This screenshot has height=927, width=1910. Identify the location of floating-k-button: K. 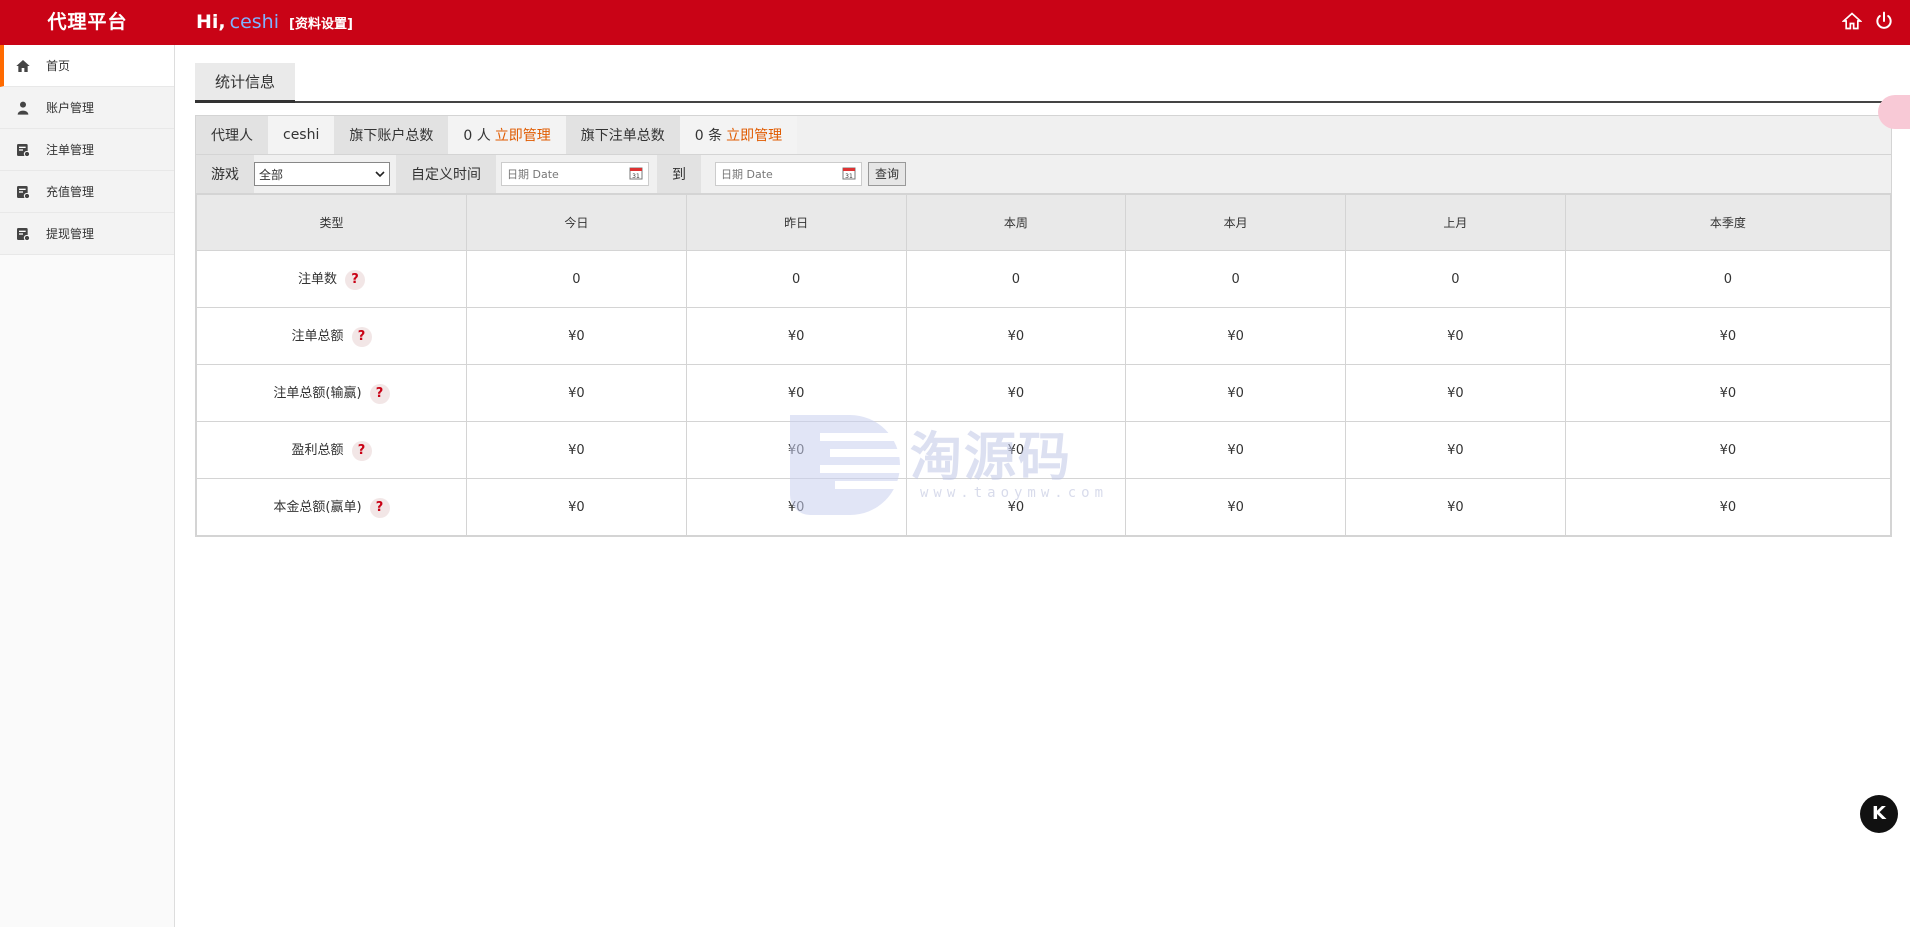
(1879, 814).